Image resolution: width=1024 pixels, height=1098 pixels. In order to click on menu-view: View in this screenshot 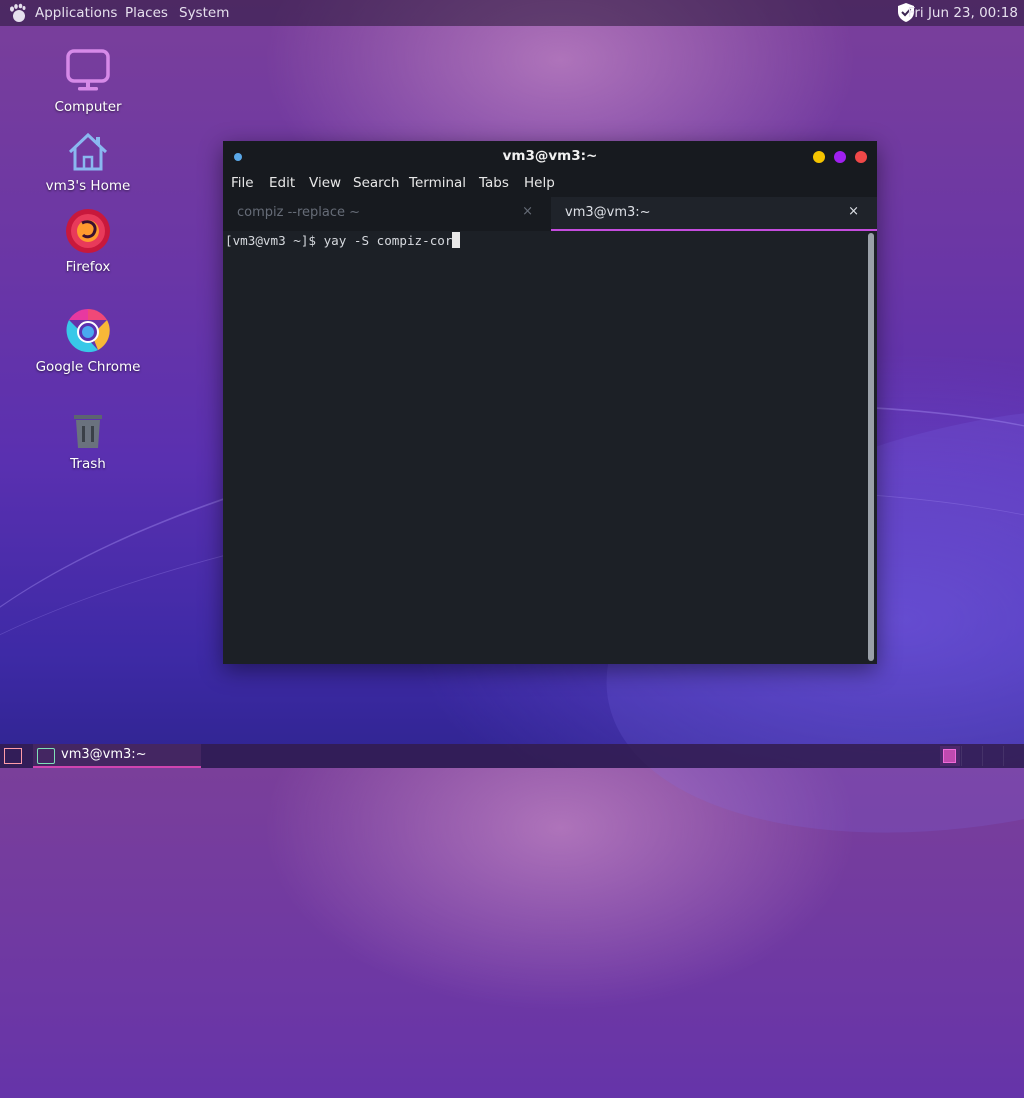, I will do `click(325, 183)`.